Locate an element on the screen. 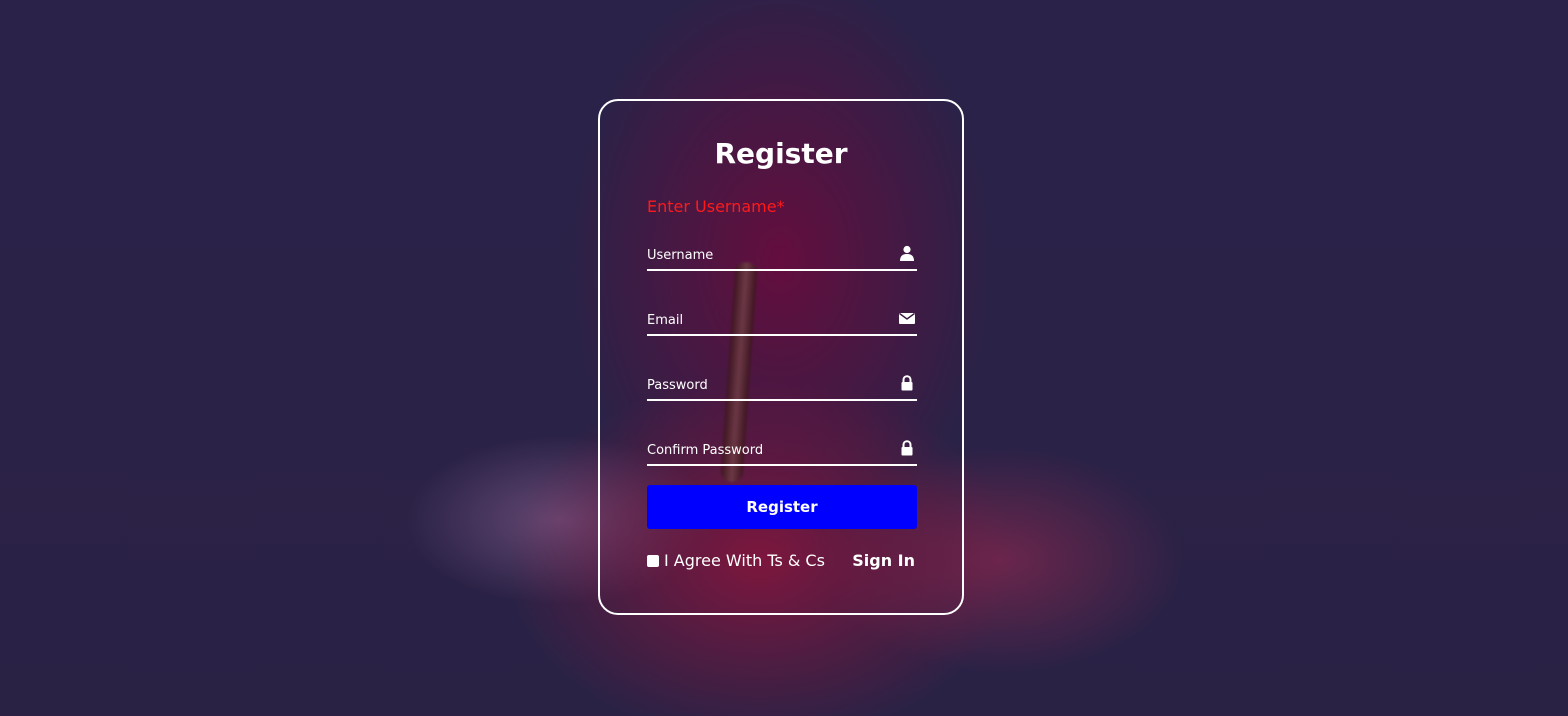  username-field is located at coordinates (782, 252).